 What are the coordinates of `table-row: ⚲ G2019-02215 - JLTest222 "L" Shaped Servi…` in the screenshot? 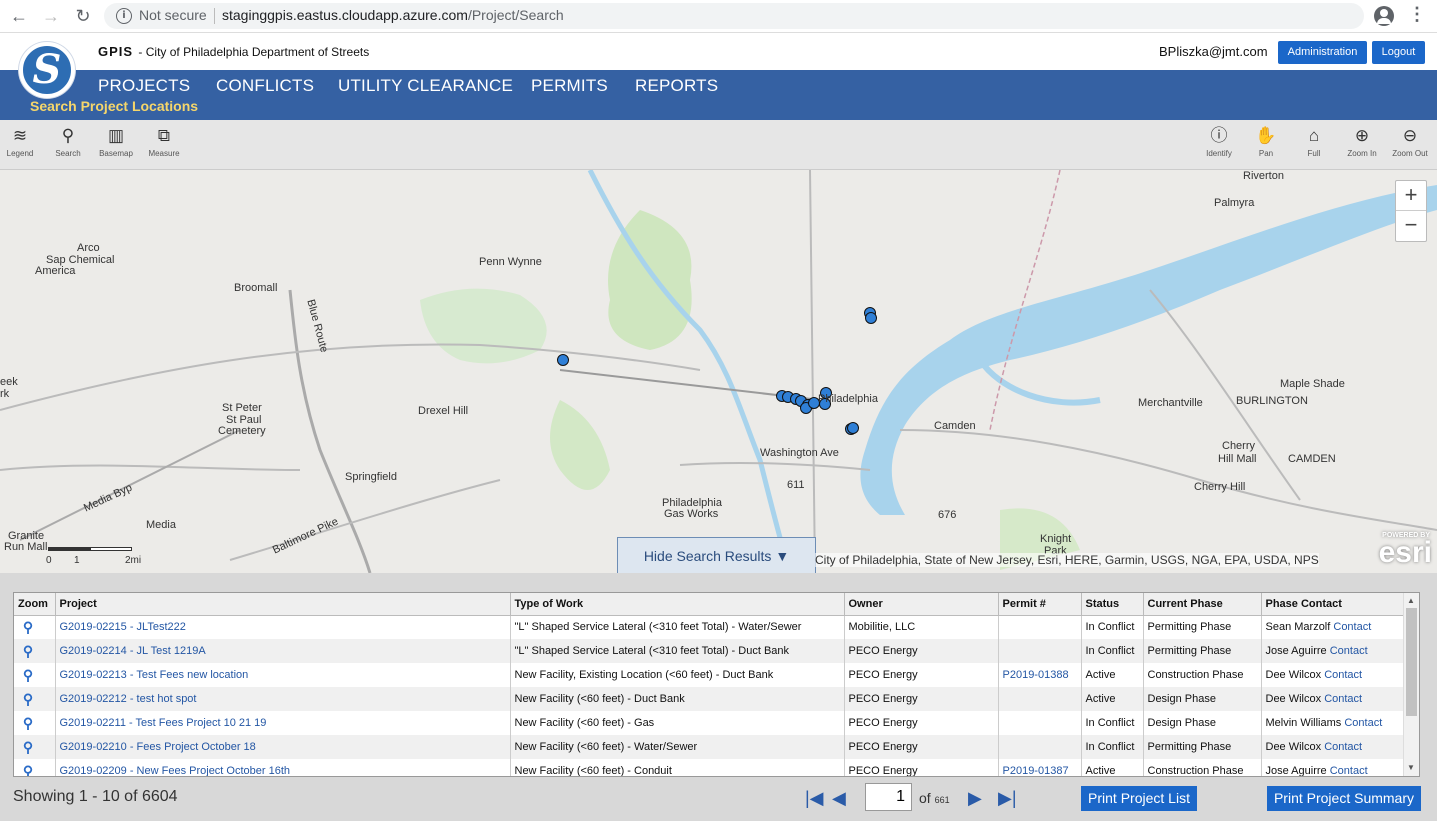 It's located at (710, 627).